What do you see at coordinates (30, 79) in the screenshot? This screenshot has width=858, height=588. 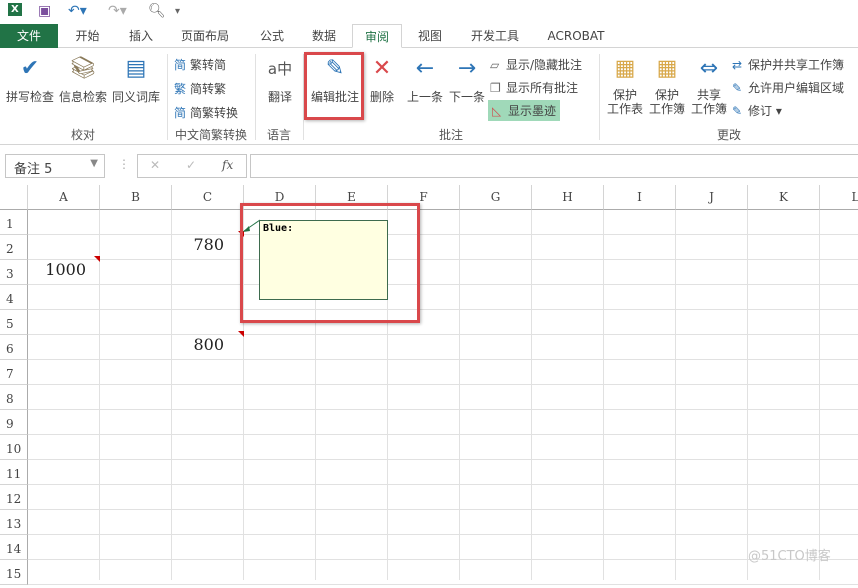 I see `spelling-button: ✔ 拼写检查` at bounding box center [30, 79].